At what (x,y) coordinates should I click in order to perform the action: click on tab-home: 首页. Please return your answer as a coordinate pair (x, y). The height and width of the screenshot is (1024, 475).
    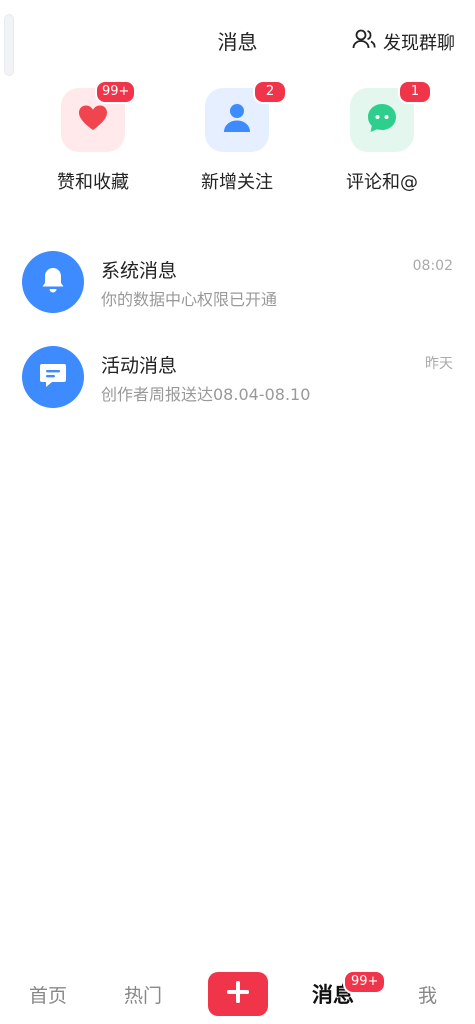
    Looking at the image, I should click on (48, 994).